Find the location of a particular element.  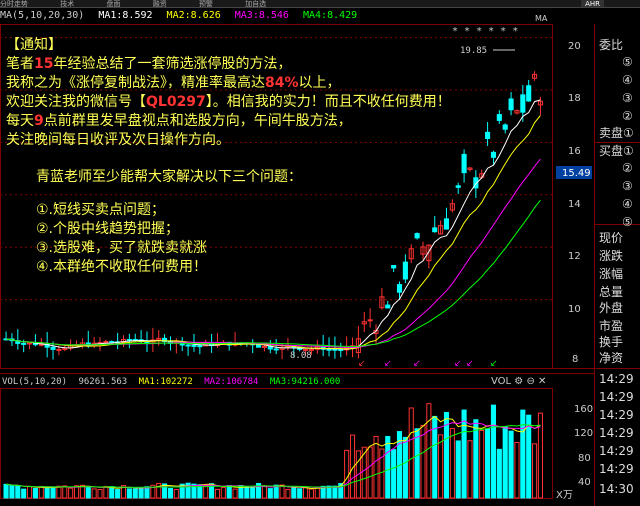

notice-line-5: 关注晚间每日收评及次日操作方向。 is located at coordinates (118, 140).